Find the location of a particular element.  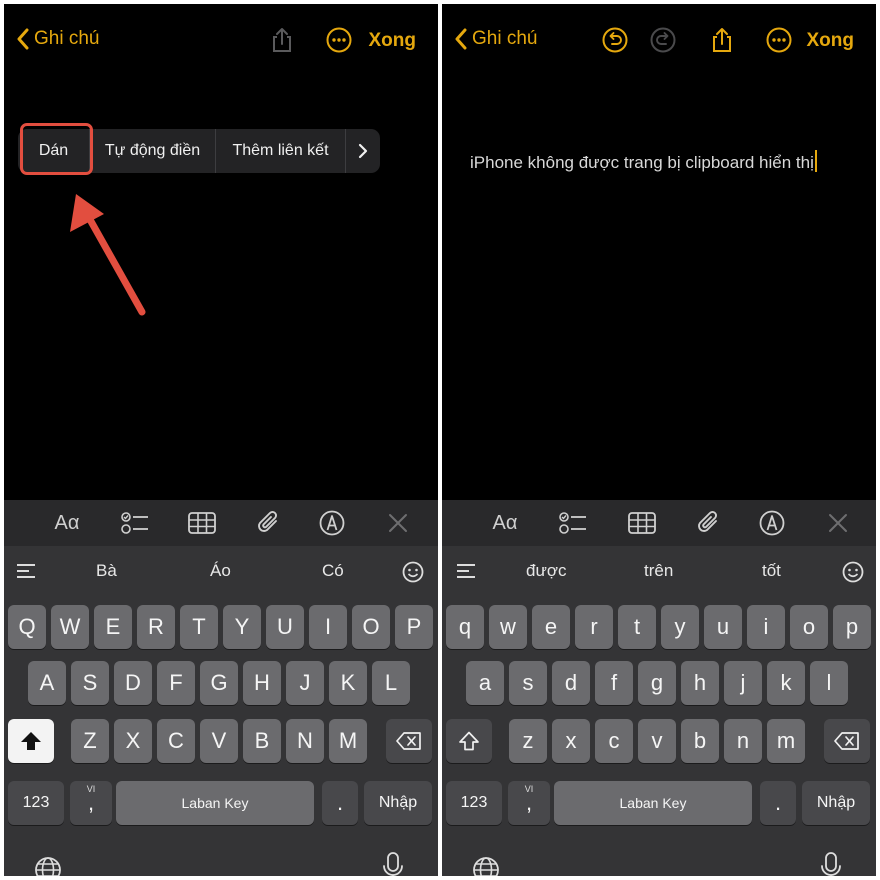

key-q: Q is located at coordinates (27, 627).